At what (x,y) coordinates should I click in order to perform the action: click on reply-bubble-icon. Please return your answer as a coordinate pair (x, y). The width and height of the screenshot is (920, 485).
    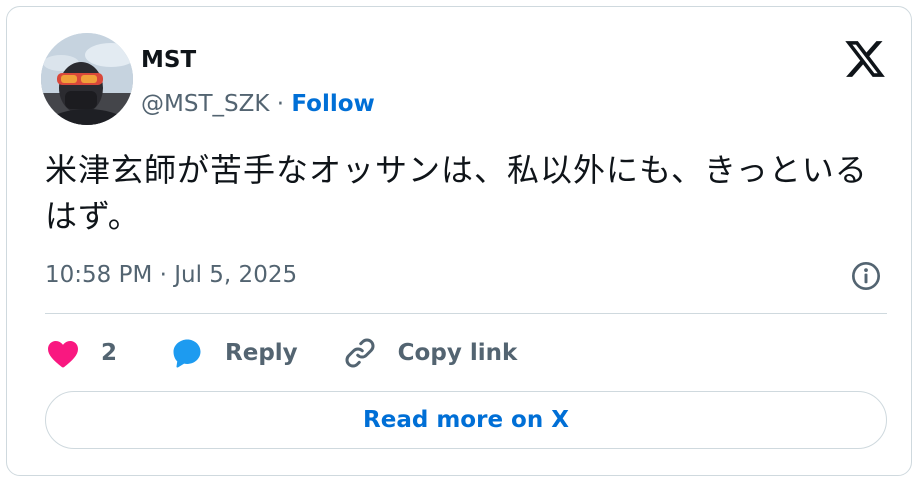
    Looking at the image, I should click on (187, 353).